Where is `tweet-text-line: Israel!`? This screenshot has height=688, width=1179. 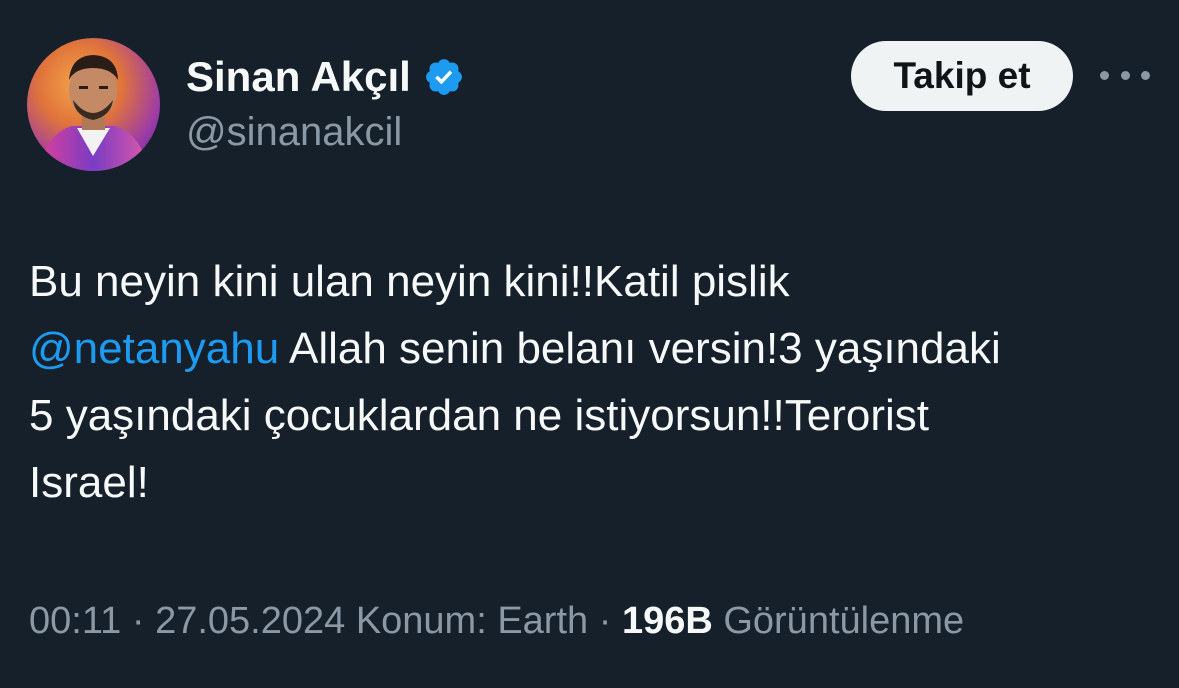 tweet-text-line: Israel! is located at coordinates (89, 482).